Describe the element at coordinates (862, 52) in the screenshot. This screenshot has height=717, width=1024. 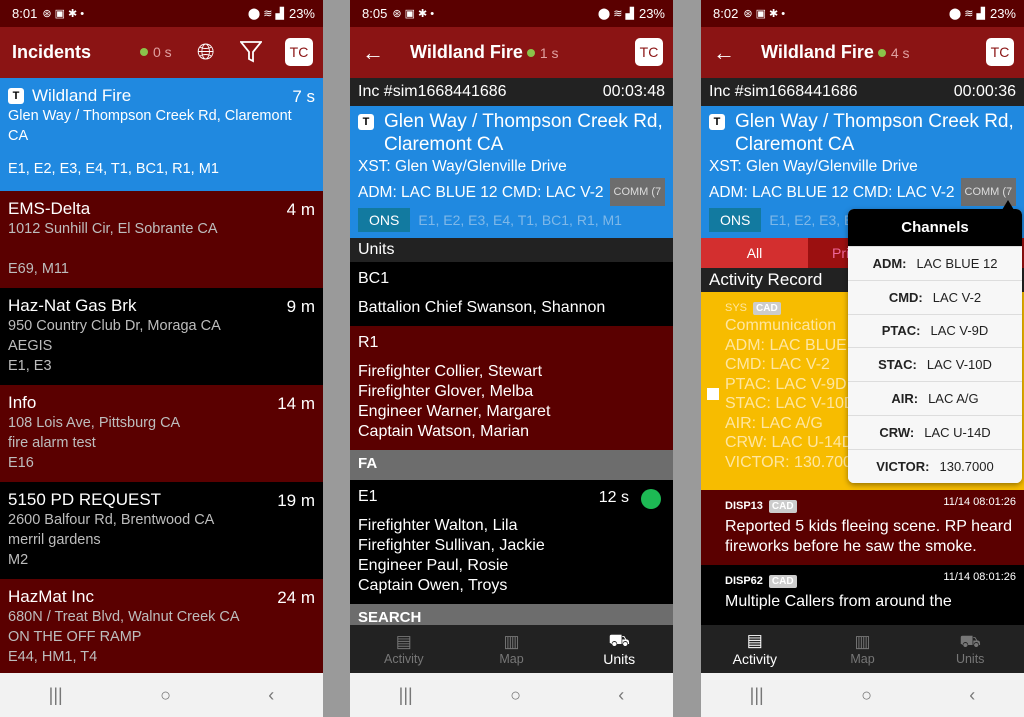
I see `app-bar: ← Wildland Fire 4 s TC` at that location.